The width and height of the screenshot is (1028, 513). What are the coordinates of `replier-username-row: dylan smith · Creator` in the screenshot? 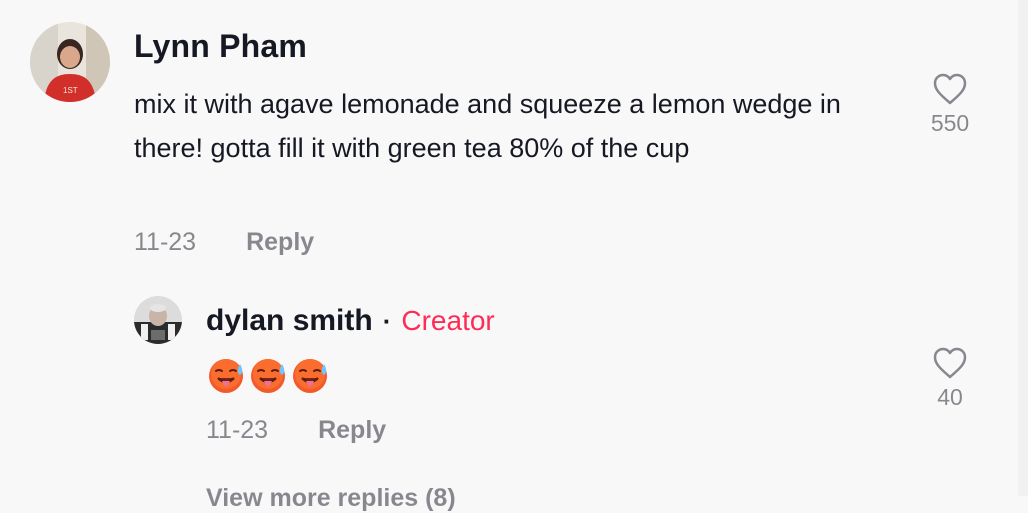 It's located at (350, 321).